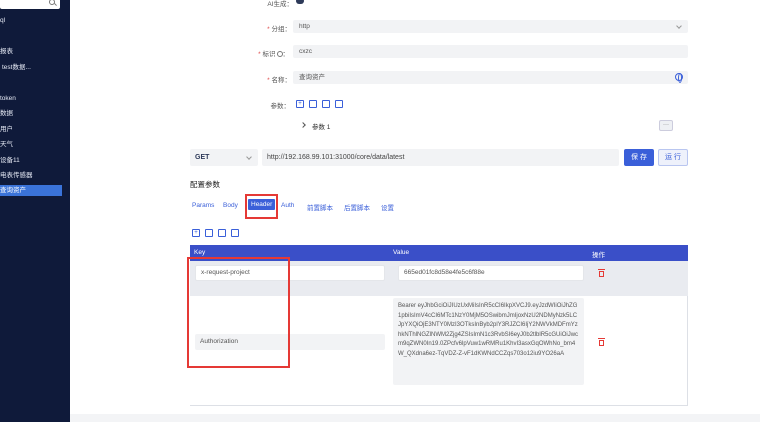 The image size is (760, 422). Describe the element at coordinates (357, 207) in the screenshot. I see `tab-post-script: 后置脚本` at that location.